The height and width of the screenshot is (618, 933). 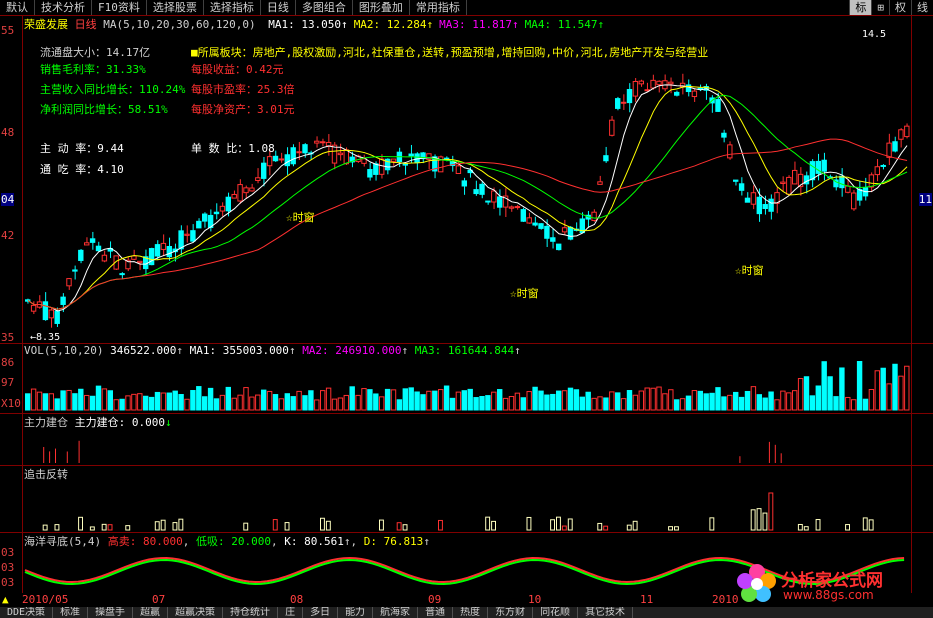 What do you see at coordinates (922, 499) in the screenshot?
I see `ind2-y-axis-right` at bounding box center [922, 499].